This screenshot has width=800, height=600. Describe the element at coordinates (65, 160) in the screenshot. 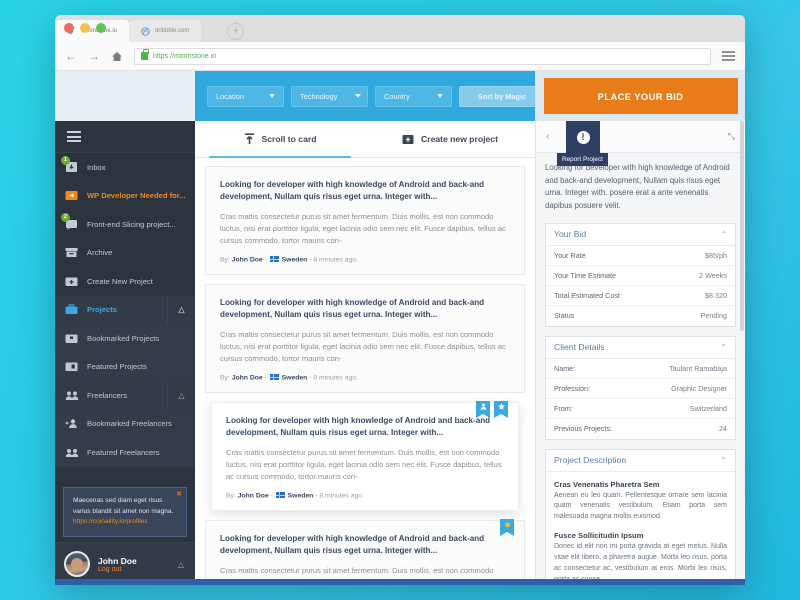

I see `badge-count: 1` at that location.